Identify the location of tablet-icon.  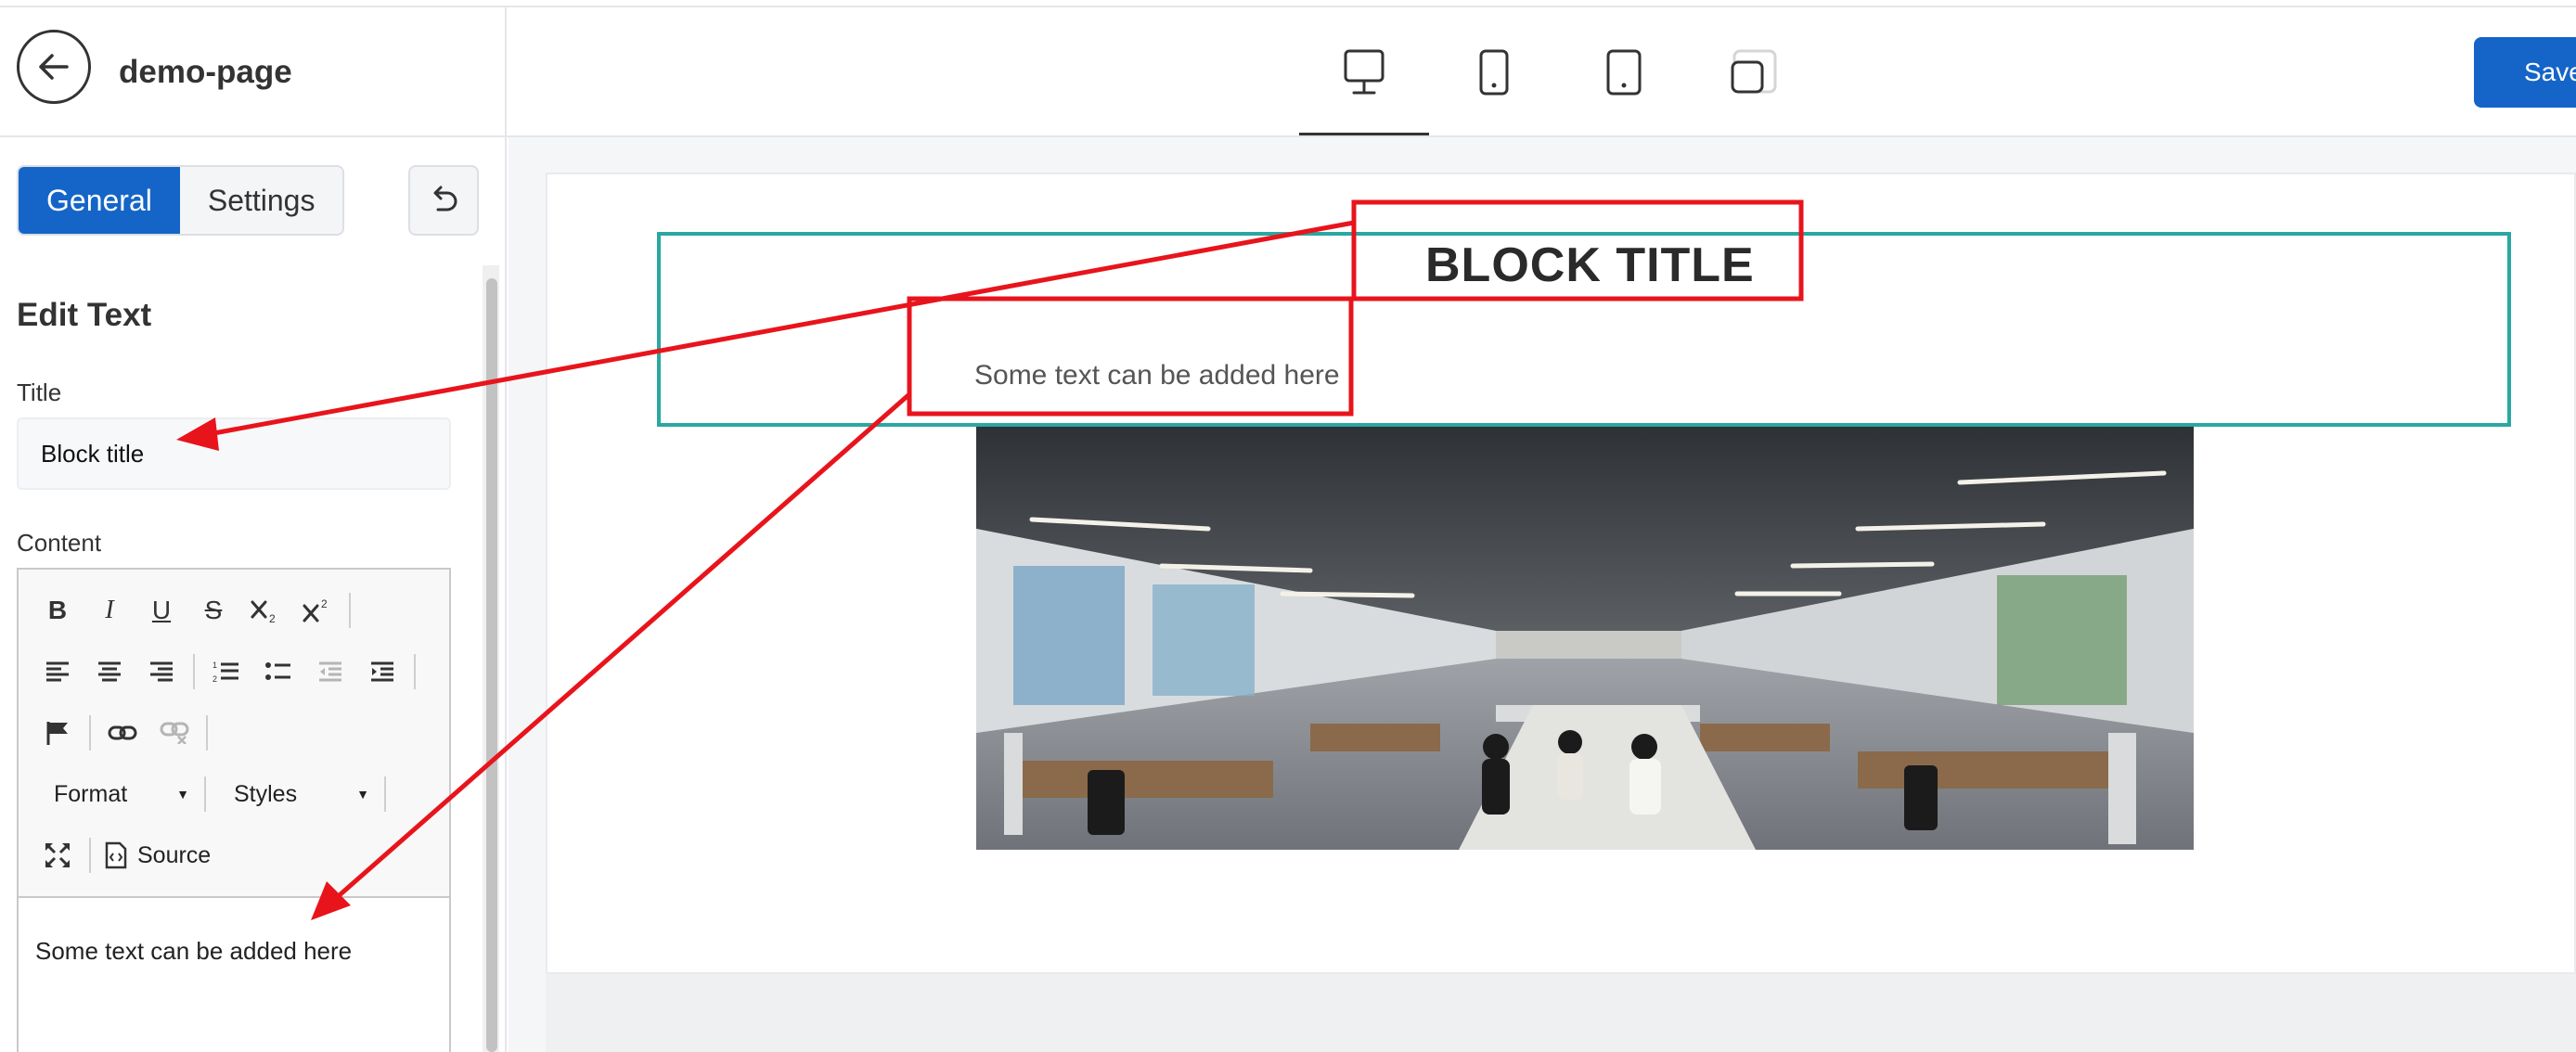
(1494, 72).